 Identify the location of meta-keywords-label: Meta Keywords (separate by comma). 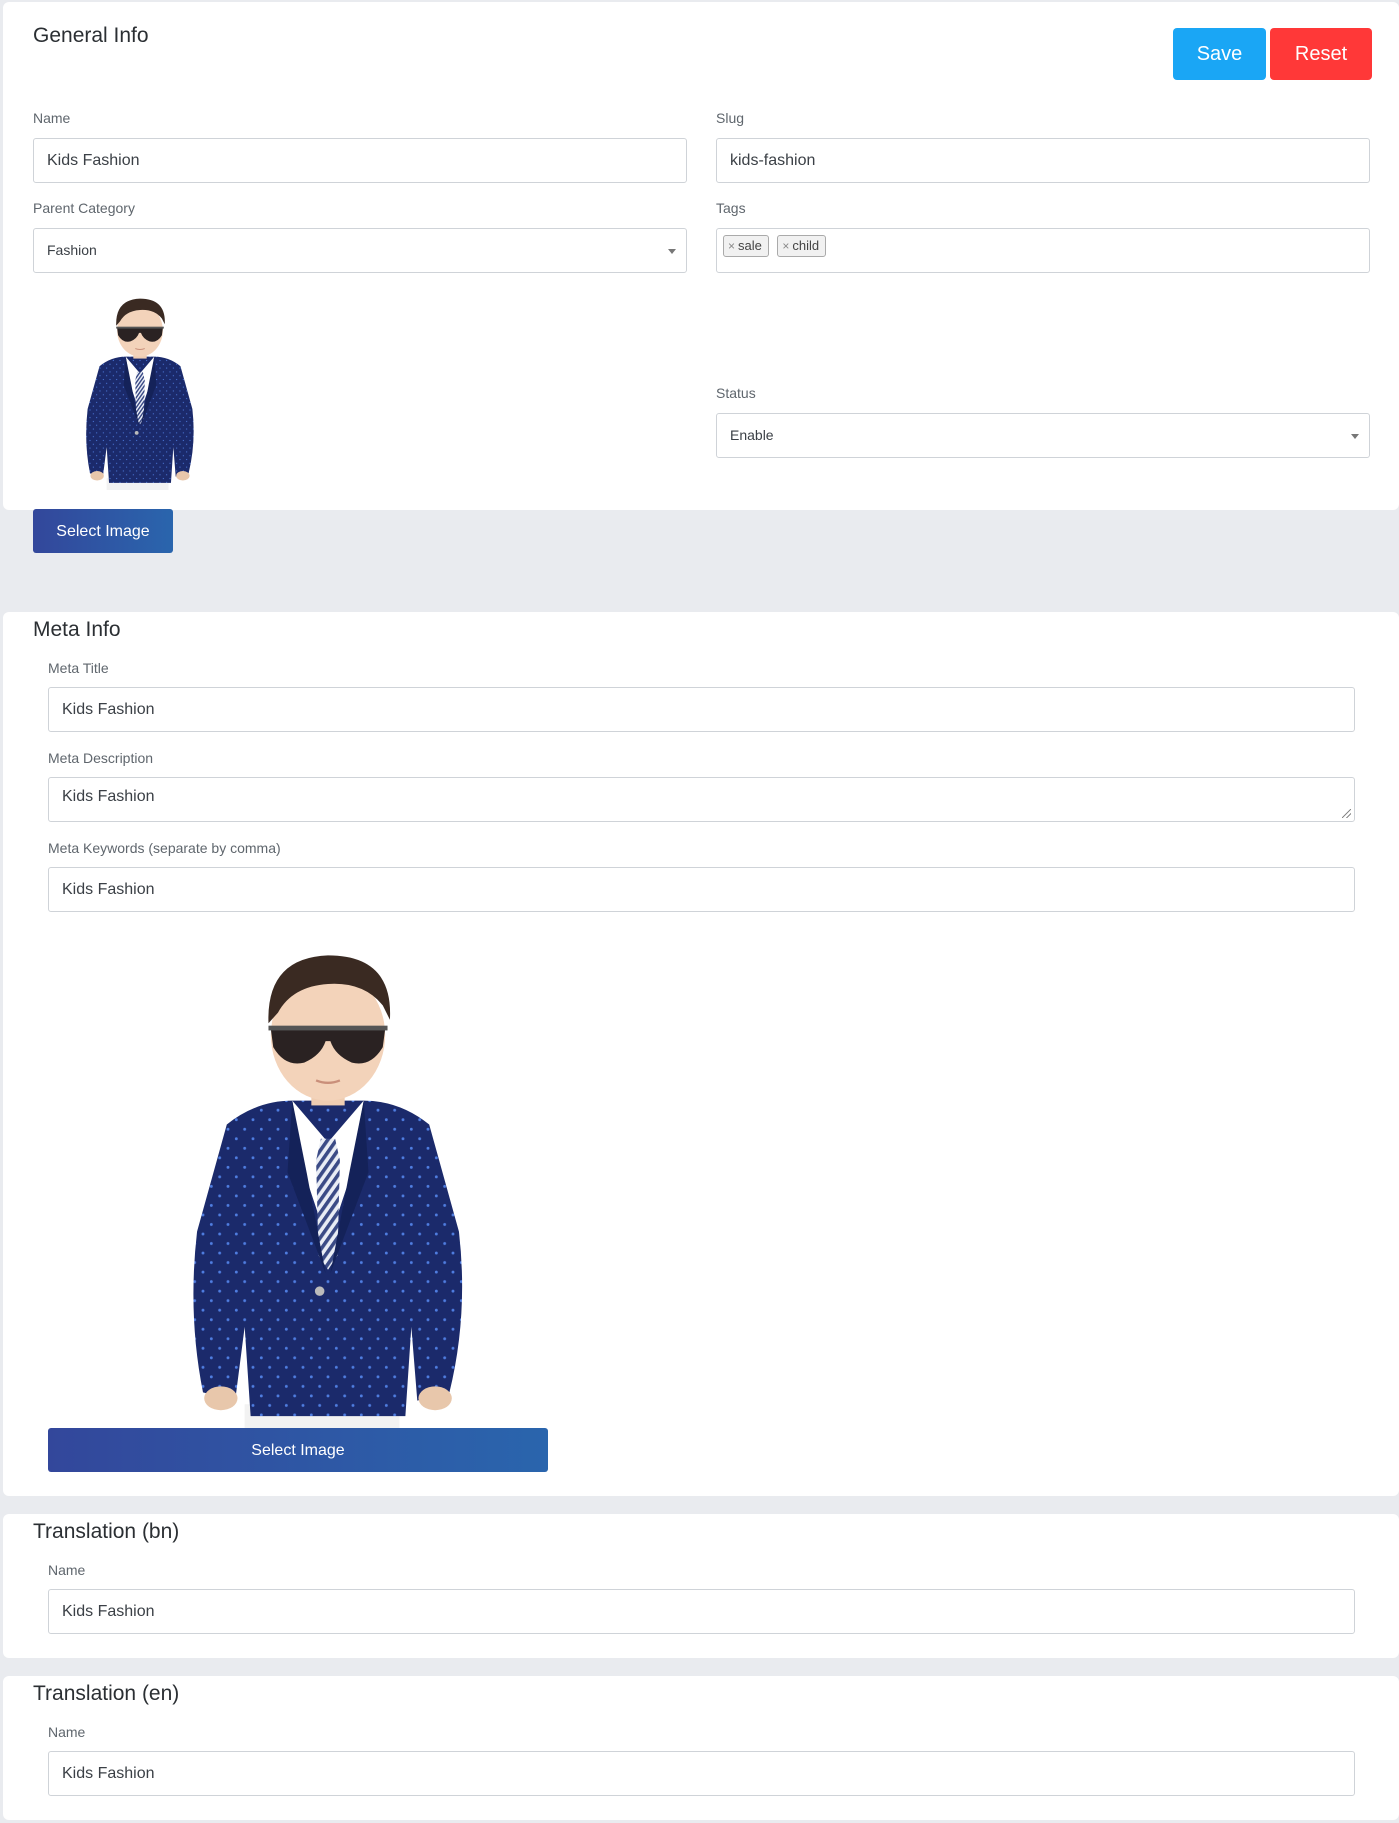
(164, 848).